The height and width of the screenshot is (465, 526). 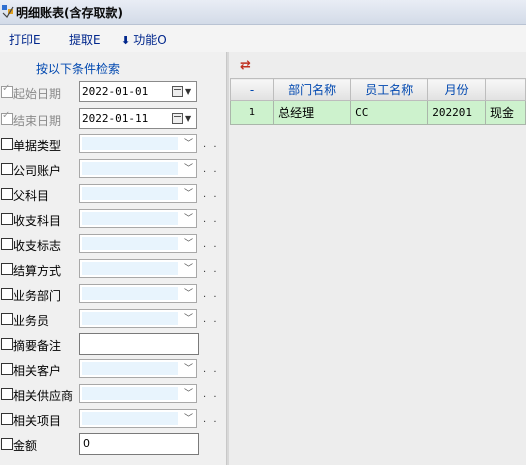 I want to click on fetch-button: 提取E, so click(x=85, y=39).